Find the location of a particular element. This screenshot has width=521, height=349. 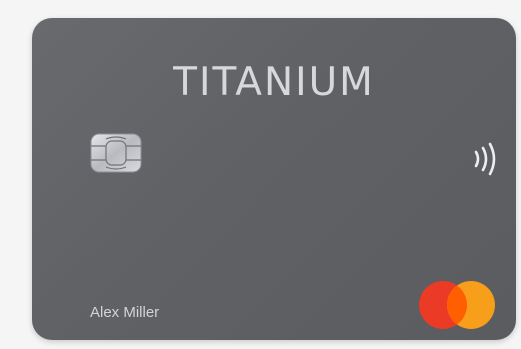

cardholder-name: Alex Miller is located at coordinates (125, 312).